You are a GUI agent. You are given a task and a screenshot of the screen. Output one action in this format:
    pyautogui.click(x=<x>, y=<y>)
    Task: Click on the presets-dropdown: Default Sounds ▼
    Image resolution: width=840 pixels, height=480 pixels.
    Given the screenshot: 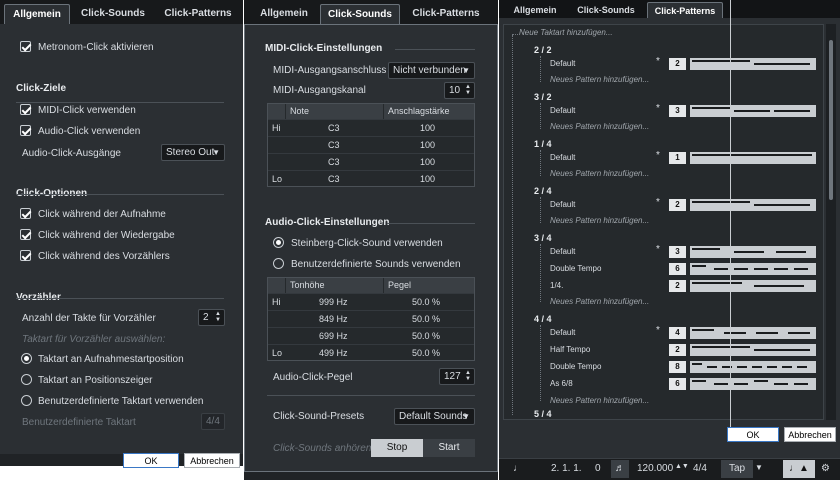 What is the action you would take?
    pyautogui.click(x=434, y=416)
    